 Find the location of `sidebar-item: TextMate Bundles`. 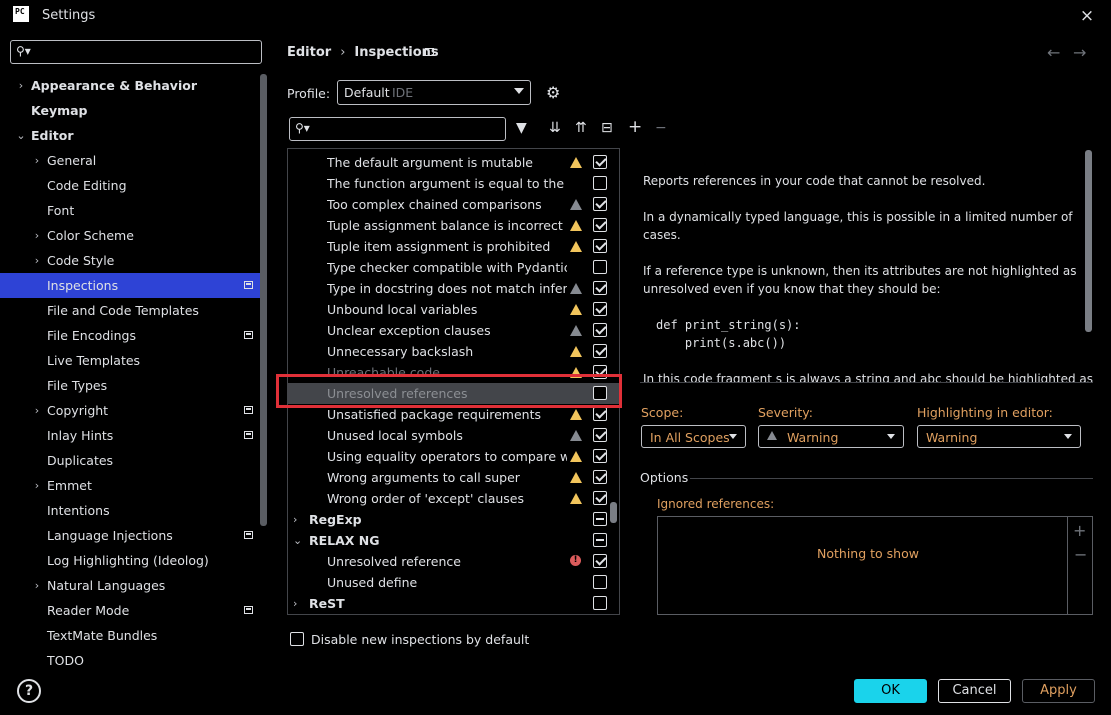

sidebar-item: TextMate Bundles is located at coordinates (130, 635).